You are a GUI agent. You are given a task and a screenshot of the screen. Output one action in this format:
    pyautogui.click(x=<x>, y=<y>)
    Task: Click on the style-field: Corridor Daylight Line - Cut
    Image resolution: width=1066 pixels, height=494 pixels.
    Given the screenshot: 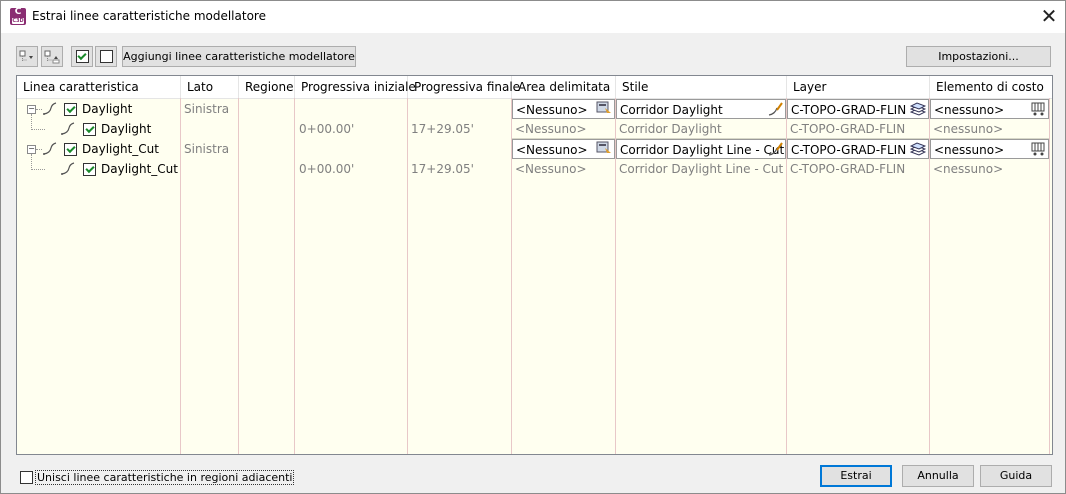 What is the action you would take?
    pyautogui.click(x=701, y=149)
    